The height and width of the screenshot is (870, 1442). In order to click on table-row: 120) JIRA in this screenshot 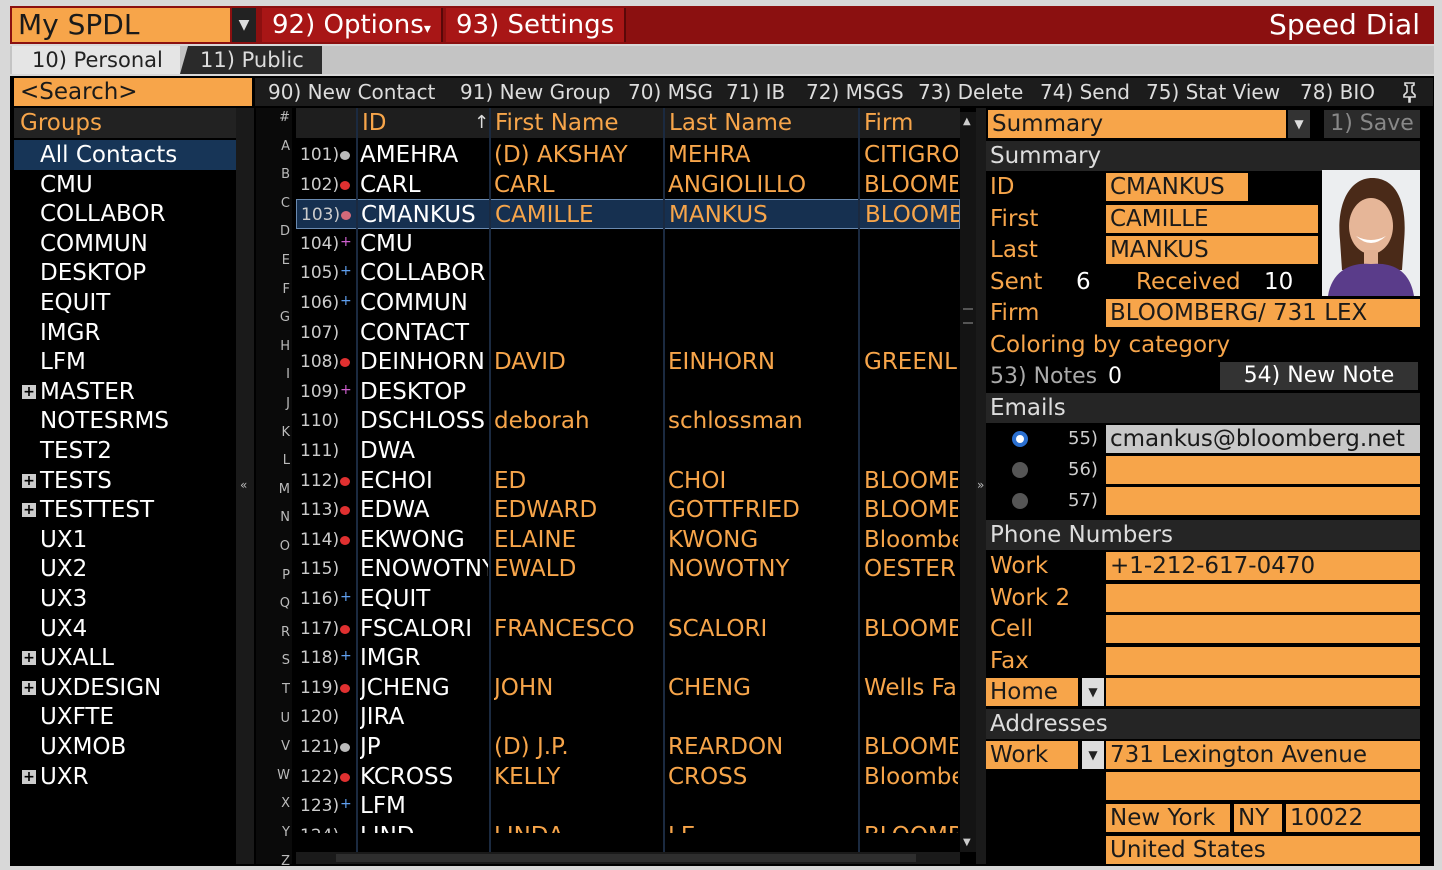, I will do `click(628, 717)`.